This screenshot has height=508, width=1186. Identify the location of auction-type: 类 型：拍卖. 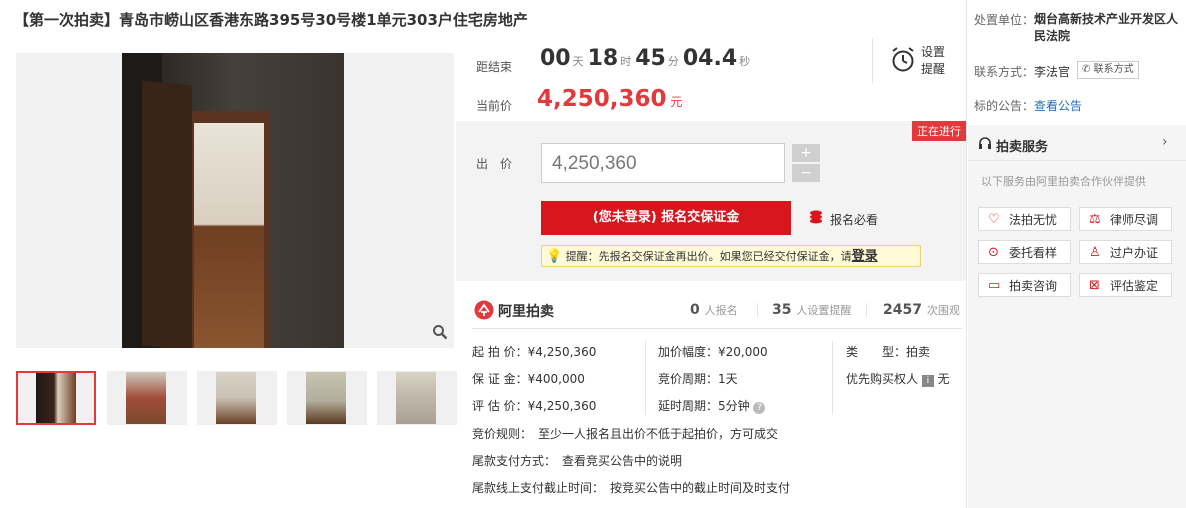
(888, 352).